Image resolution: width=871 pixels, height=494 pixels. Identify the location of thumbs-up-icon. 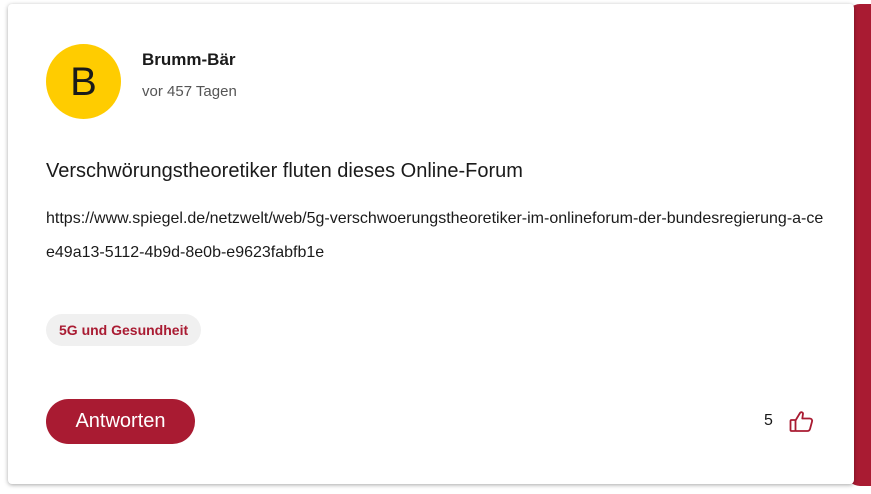
(802, 422).